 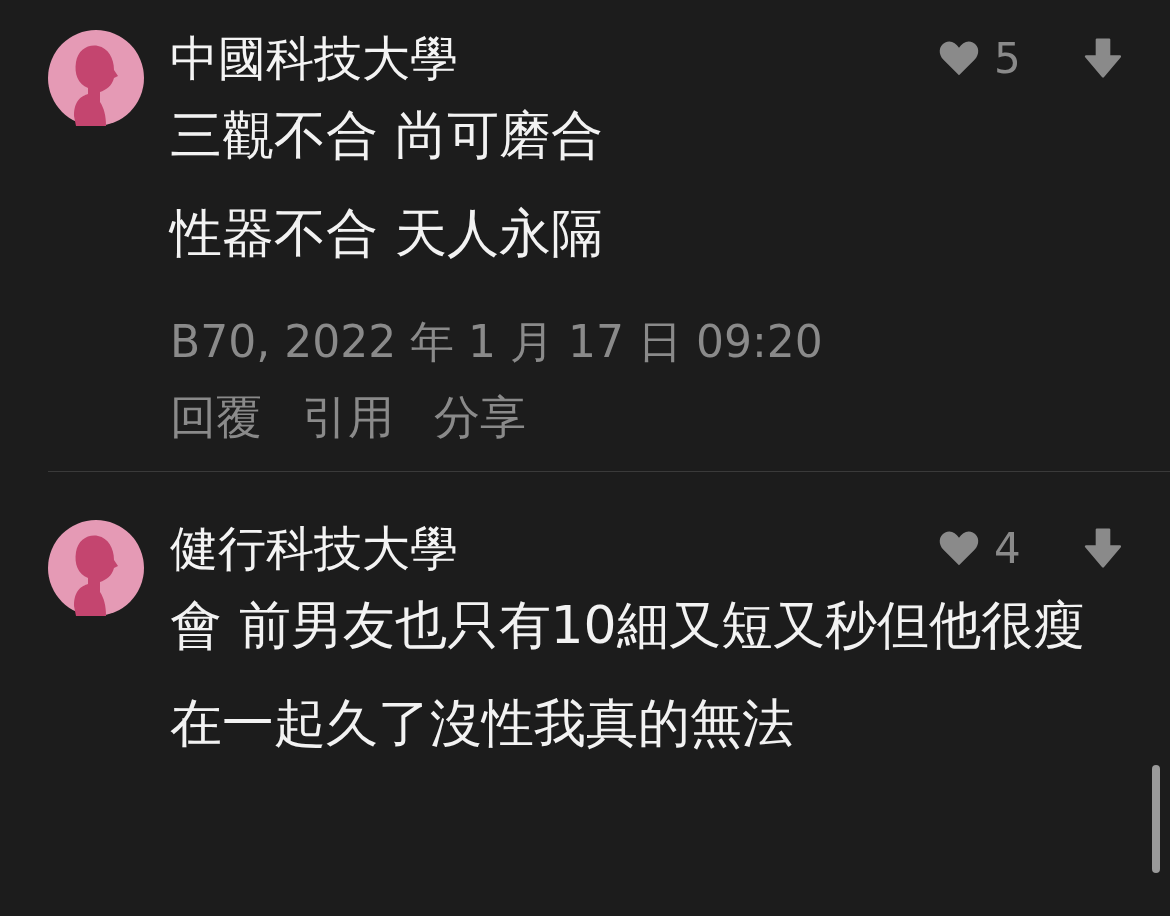 I want to click on comment-text: 會 前男友也只有10細又短又秒但他很瘦, so click(x=628, y=625).